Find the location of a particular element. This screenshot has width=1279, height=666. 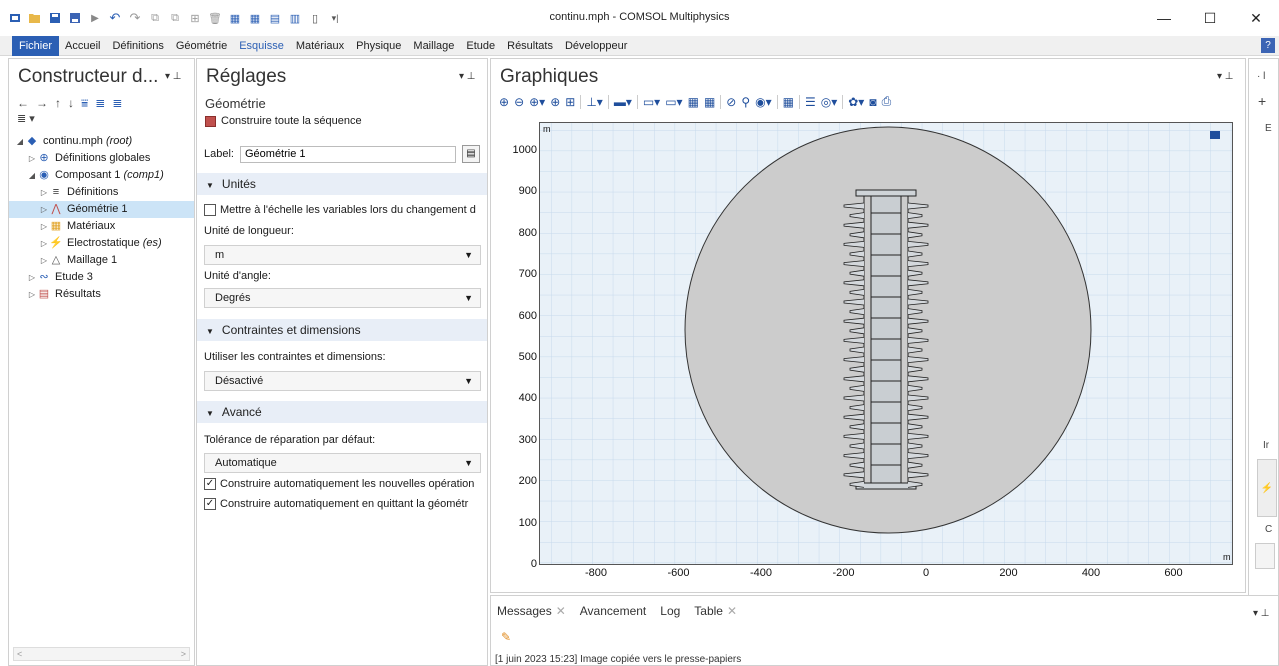

deselect-icon: ▦ is located at coordinates (709, 102).